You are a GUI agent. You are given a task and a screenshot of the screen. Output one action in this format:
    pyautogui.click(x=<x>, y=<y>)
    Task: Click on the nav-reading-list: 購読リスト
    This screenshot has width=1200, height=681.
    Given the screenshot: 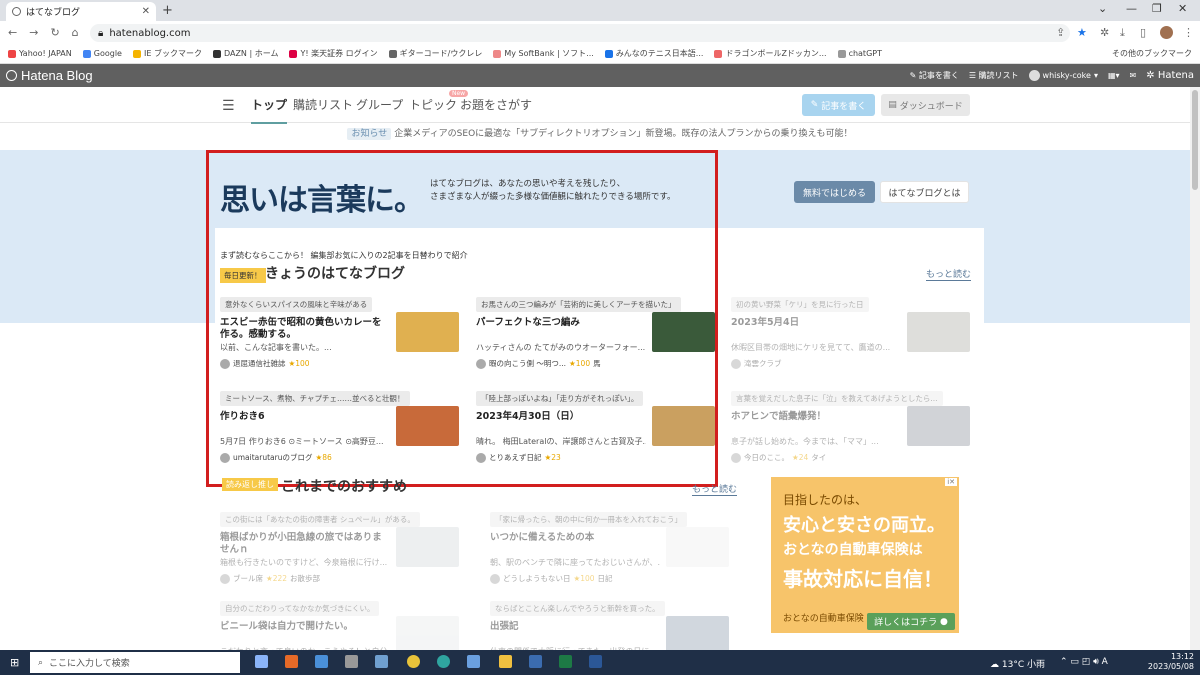 What is the action you would take?
    pyautogui.click(x=323, y=104)
    